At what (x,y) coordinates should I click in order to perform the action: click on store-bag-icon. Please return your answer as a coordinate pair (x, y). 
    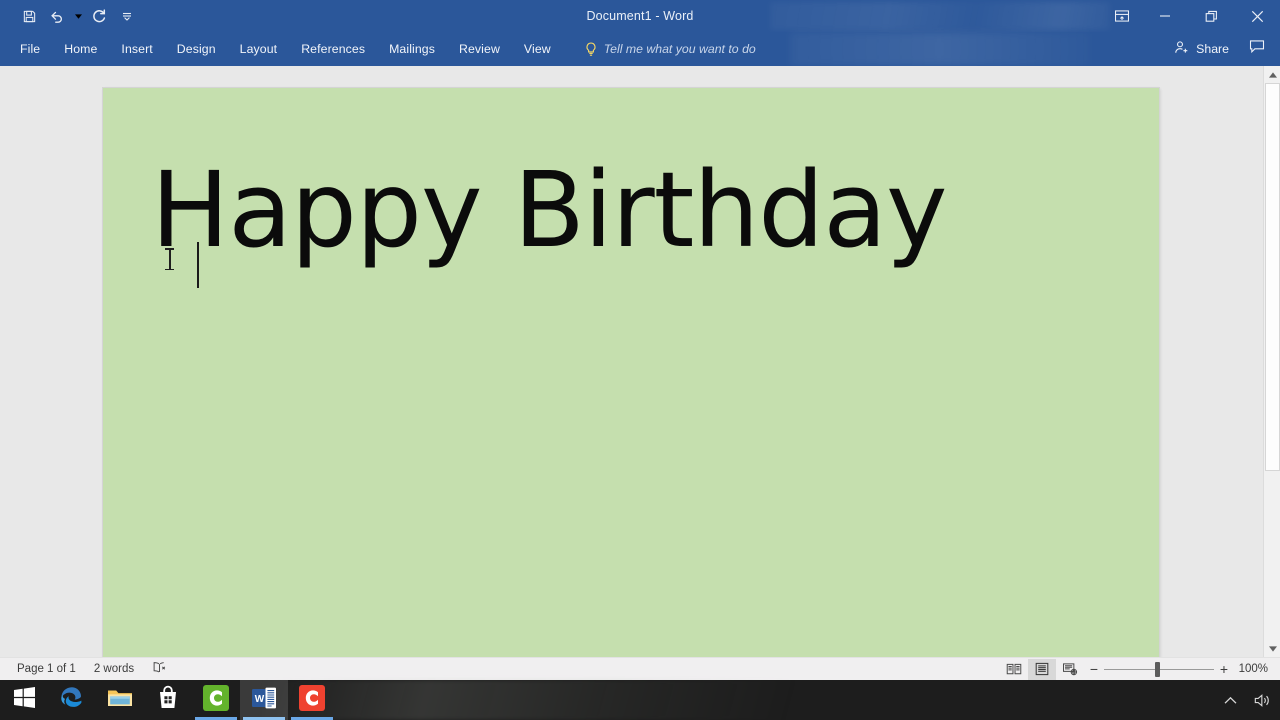
    Looking at the image, I should click on (168, 700).